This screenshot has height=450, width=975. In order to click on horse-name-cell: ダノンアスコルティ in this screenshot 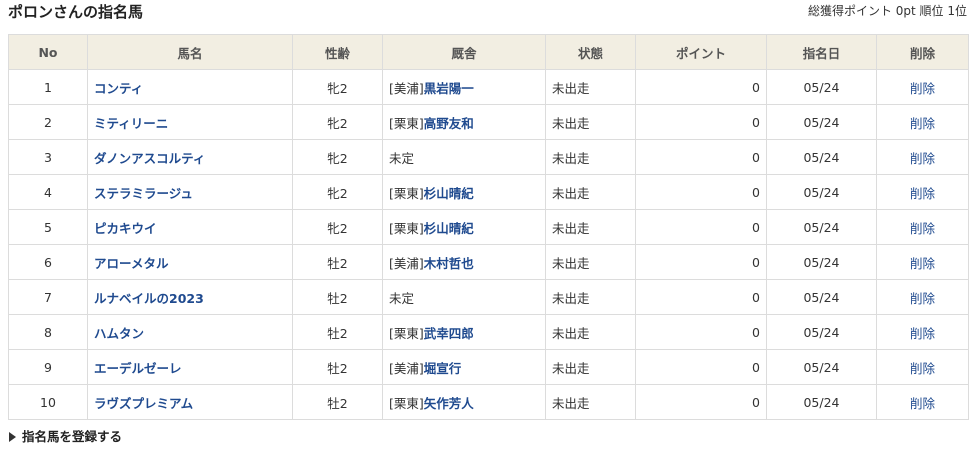, I will do `click(190, 157)`.